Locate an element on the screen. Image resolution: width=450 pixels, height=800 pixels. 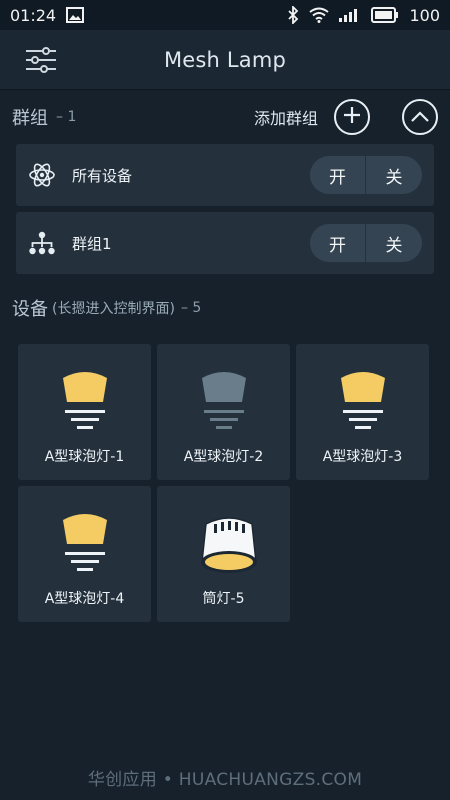
device-name: A型球泡灯-1 is located at coordinates (84, 457).